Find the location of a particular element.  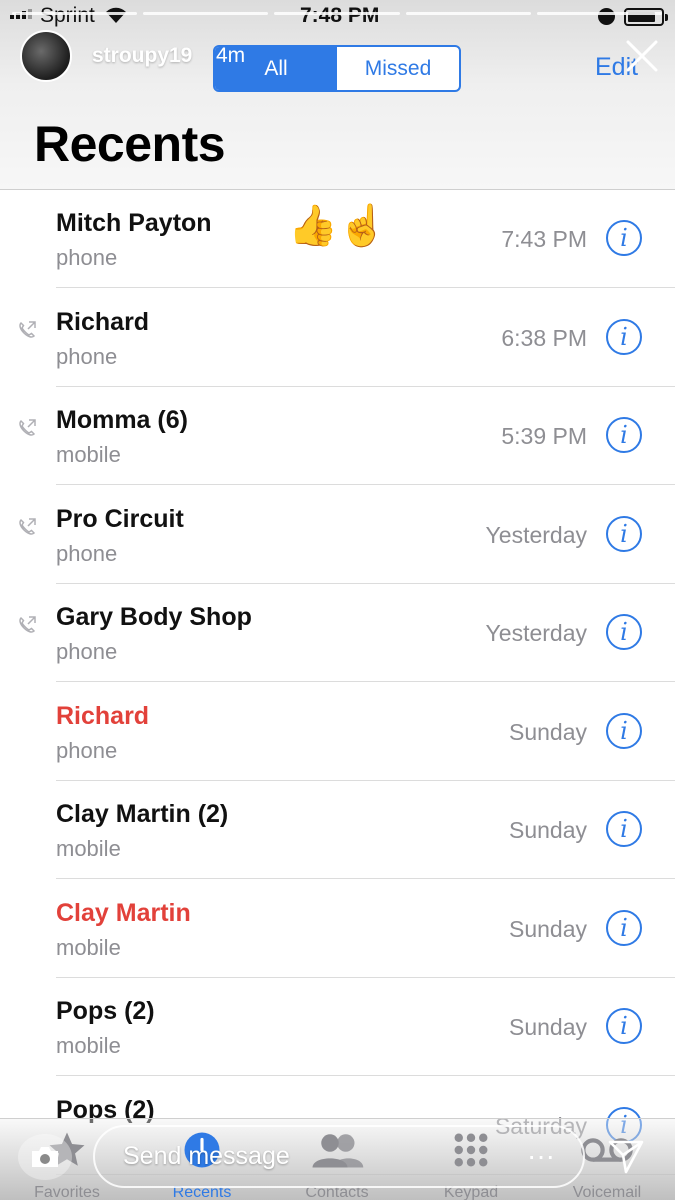

status-bar: Sprint 7:48 PM is located at coordinates (337, 17).